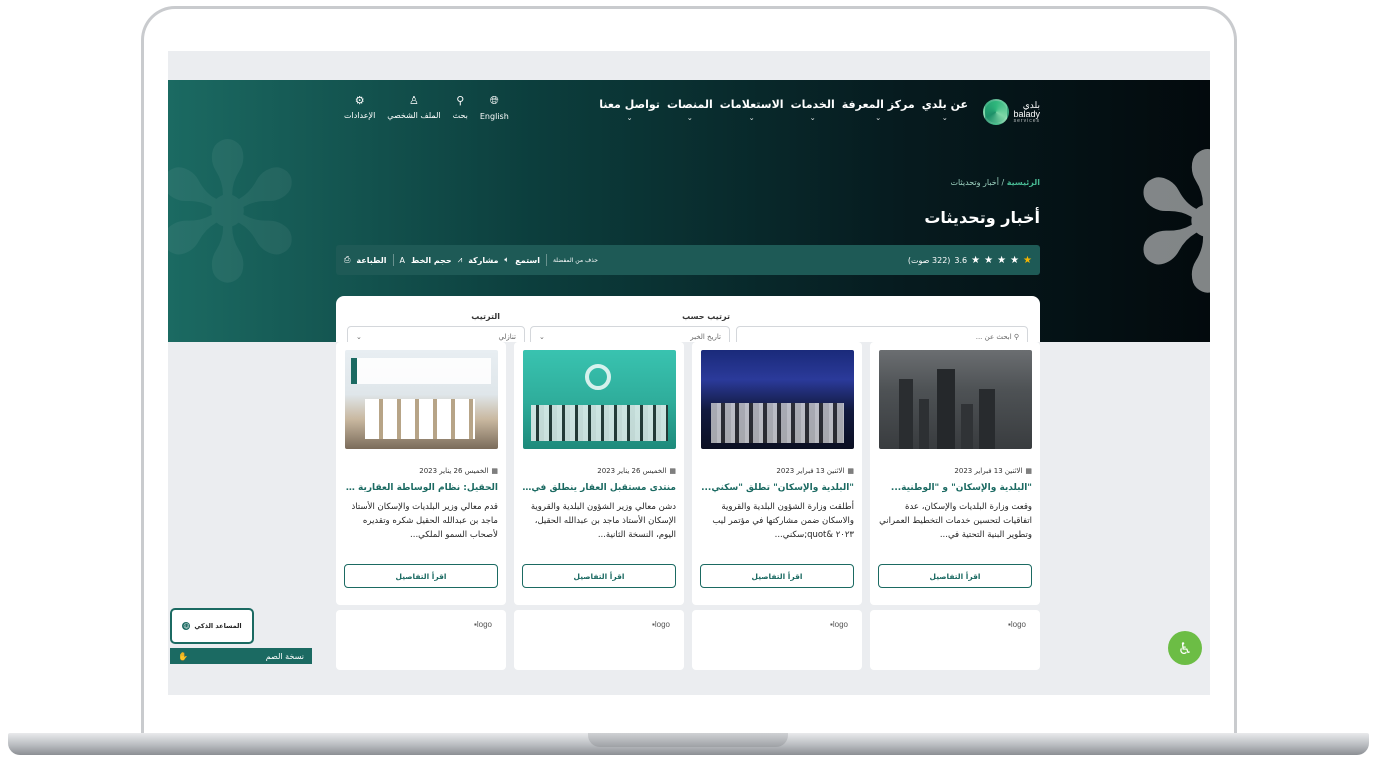 This screenshot has height=771, width=1377. I want to click on nav-about: عن بلدي ⌄, so click(945, 110).